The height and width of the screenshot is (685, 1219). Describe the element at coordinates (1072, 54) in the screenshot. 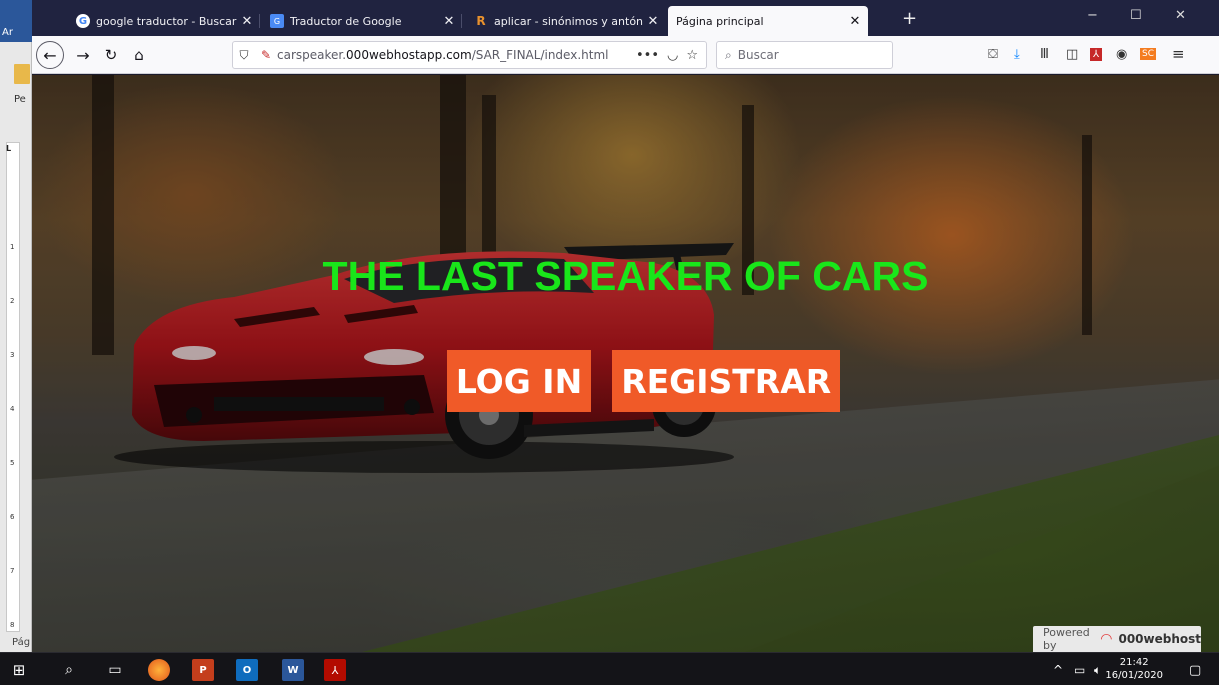

I see `sidebar-icon: ◫` at that location.